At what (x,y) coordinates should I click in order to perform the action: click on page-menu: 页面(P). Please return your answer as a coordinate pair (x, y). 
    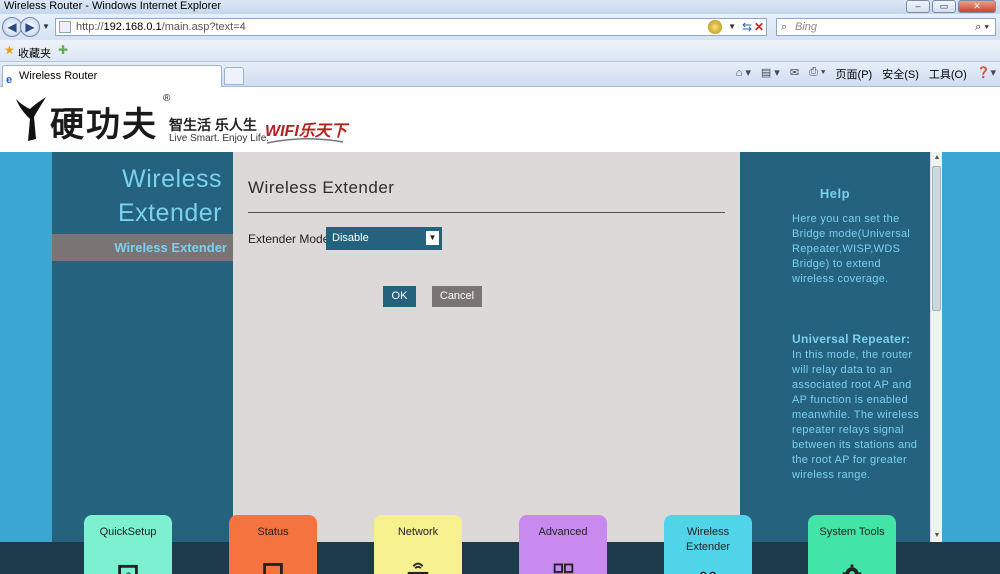
    Looking at the image, I should click on (854, 74).